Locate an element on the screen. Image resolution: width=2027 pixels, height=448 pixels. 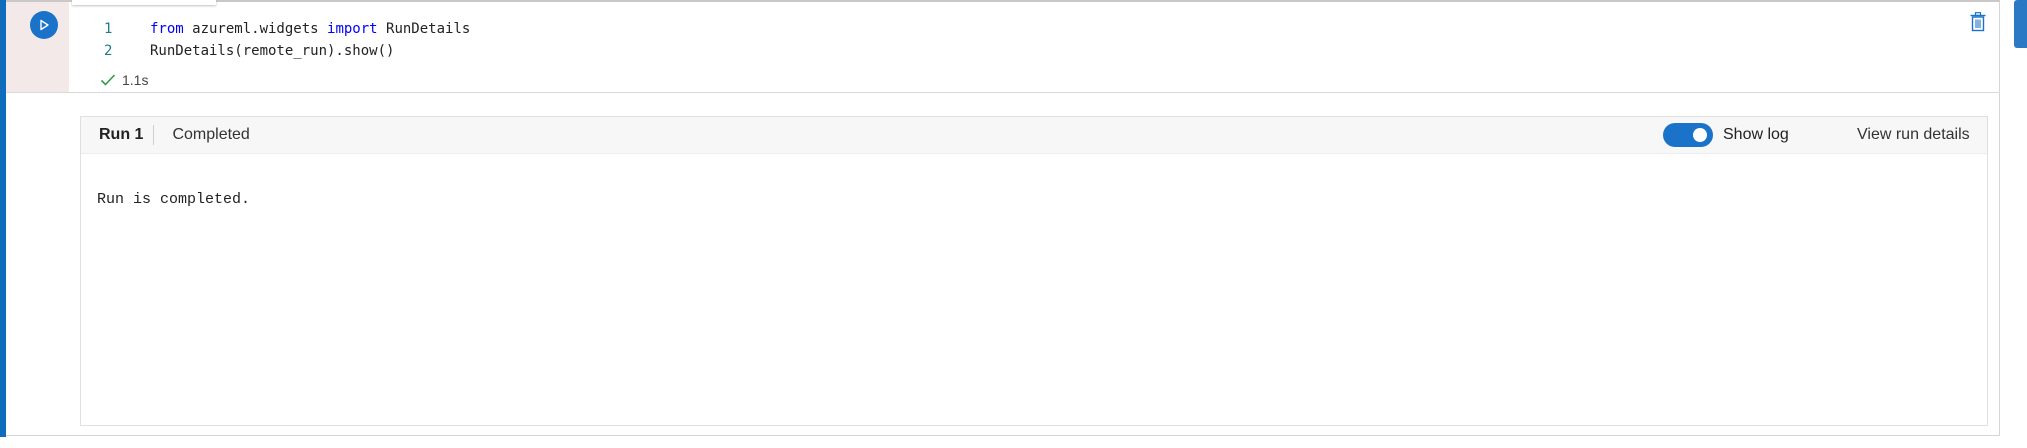
view-run-details-link: View run details is located at coordinates (1913, 135).